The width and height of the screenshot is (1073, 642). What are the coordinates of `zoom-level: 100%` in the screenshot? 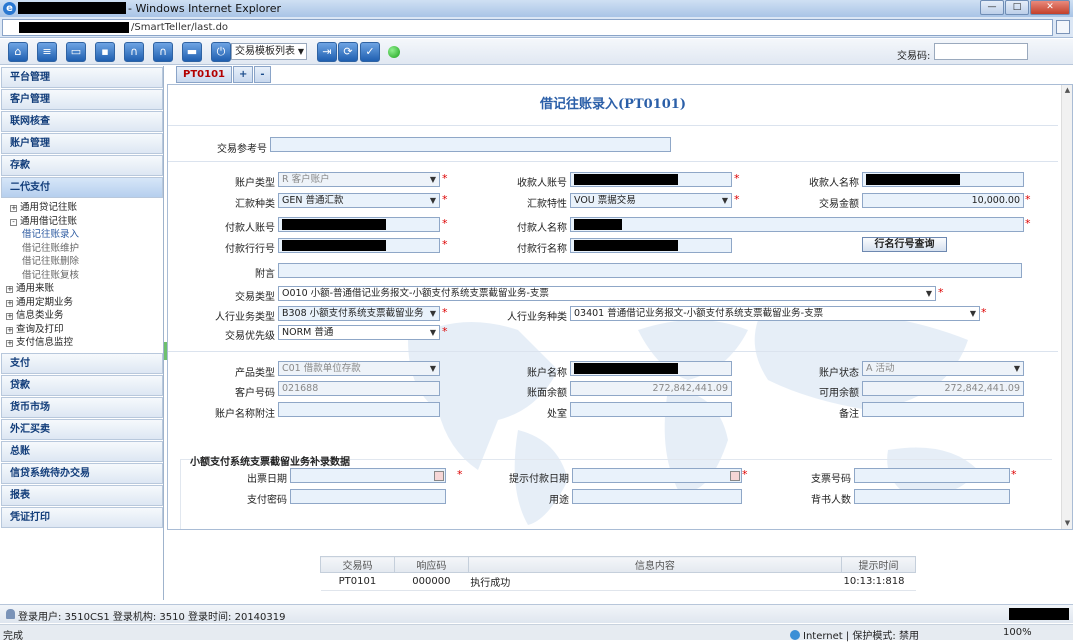 It's located at (1017, 632).